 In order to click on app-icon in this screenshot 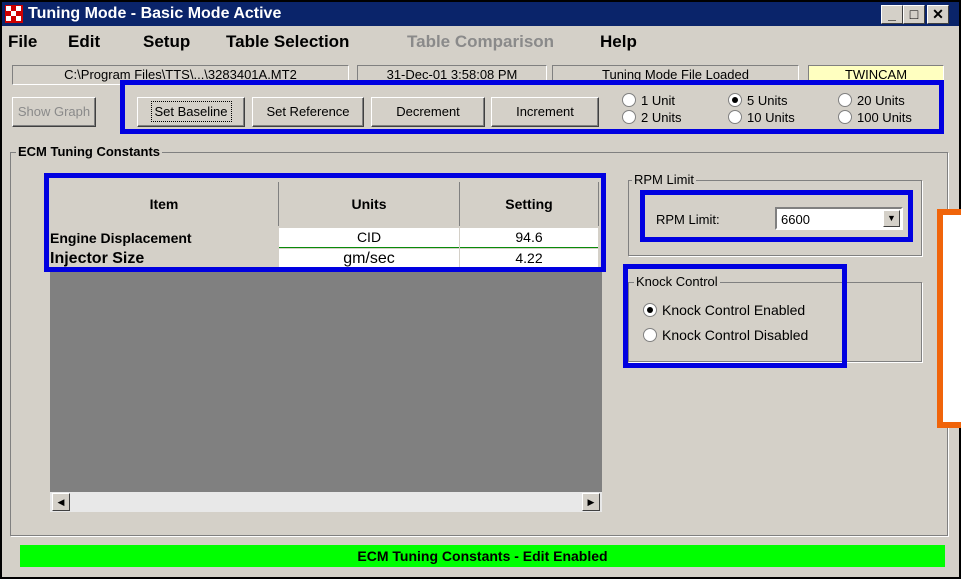, I will do `click(14, 14)`.